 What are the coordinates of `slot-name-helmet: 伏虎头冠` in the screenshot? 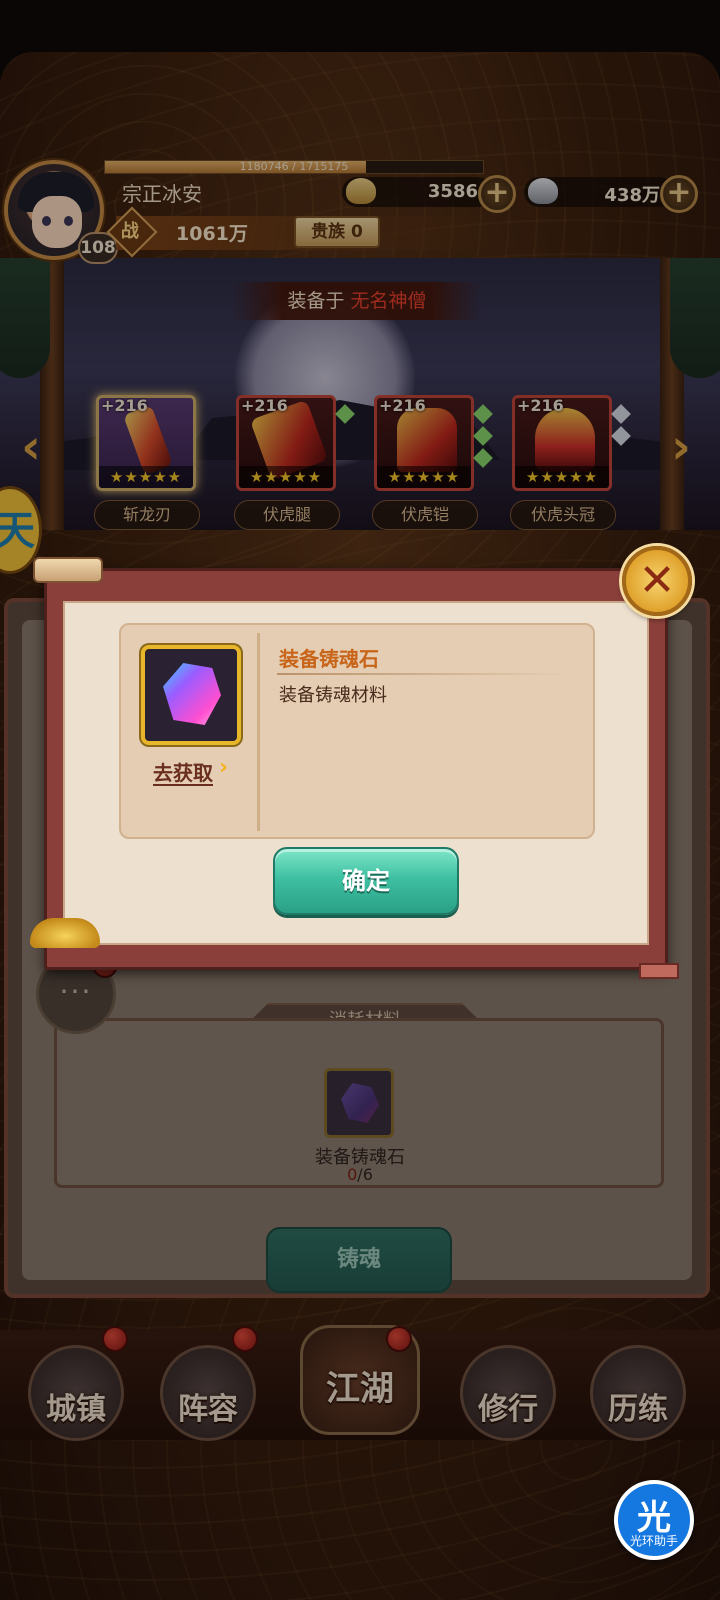 It's located at (563, 515).